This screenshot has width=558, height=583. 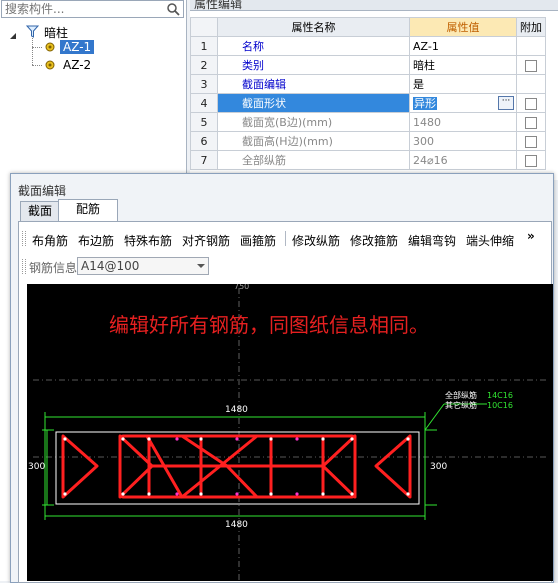 What do you see at coordinates (42, 191) in the screenshot?
I see `dialog-title: 截面编辑` at bounding box center [42, 191].